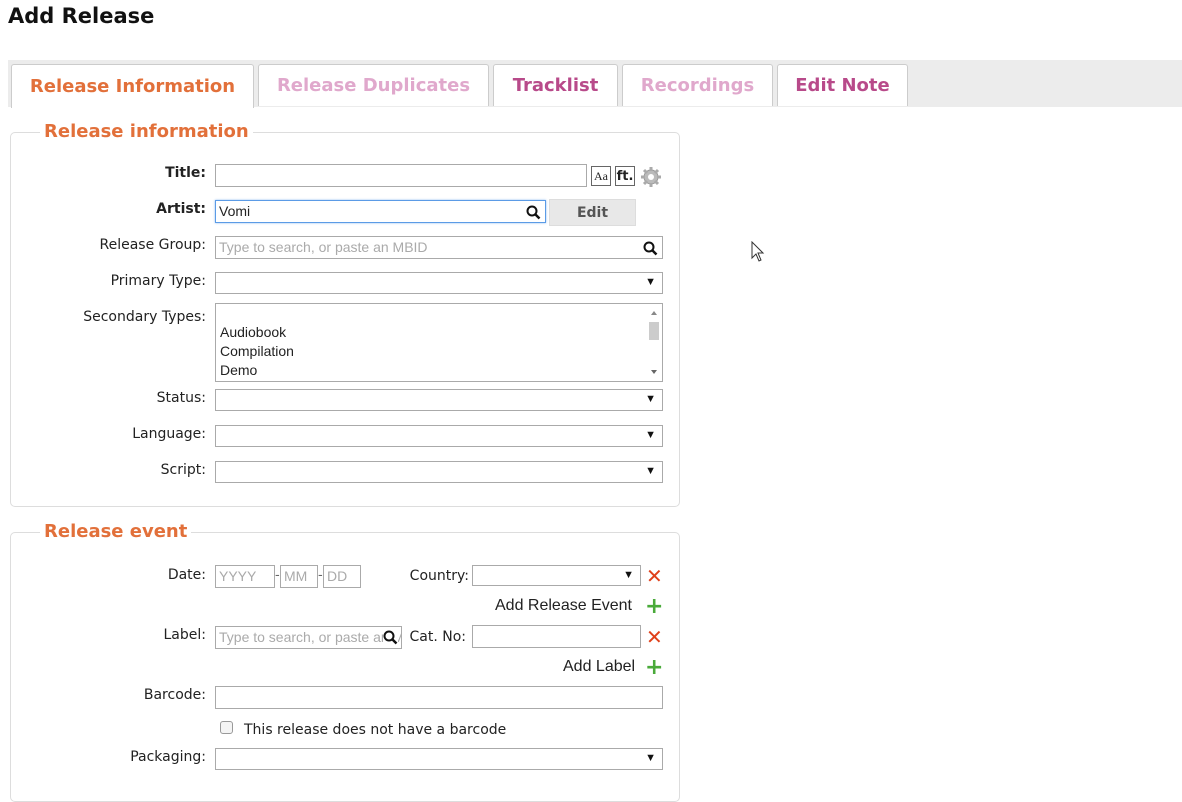 The height and width of the screenshot is (802, 1182). Describe the element at coordinates (235, 211) in the screenshot. I see `artist-value: Vomi` at that location.